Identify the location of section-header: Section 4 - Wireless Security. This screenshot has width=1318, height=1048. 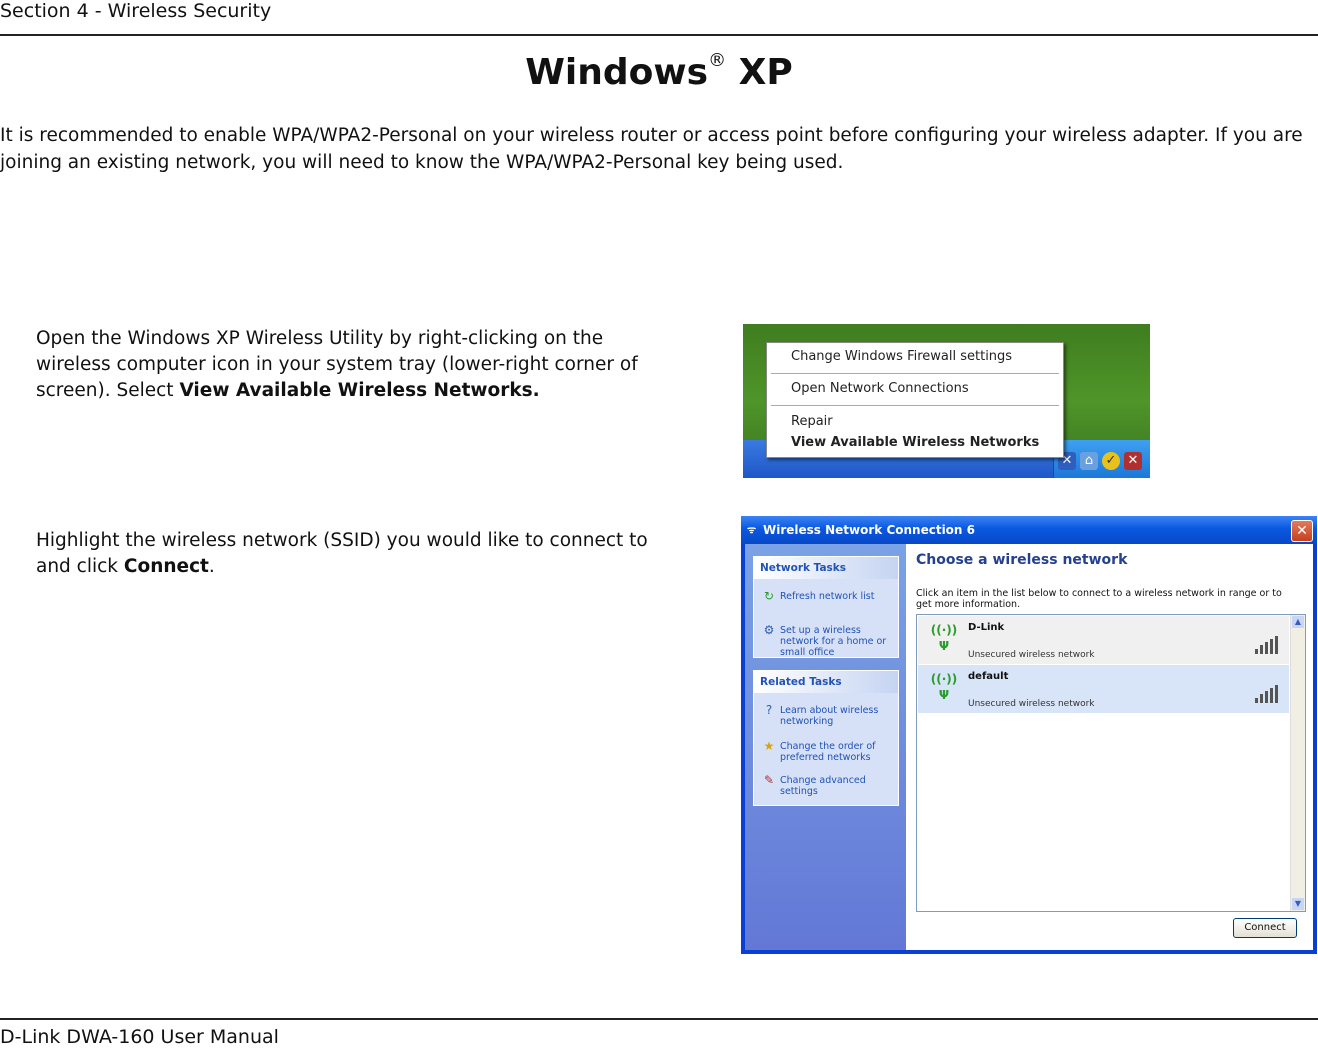
(136, 11).